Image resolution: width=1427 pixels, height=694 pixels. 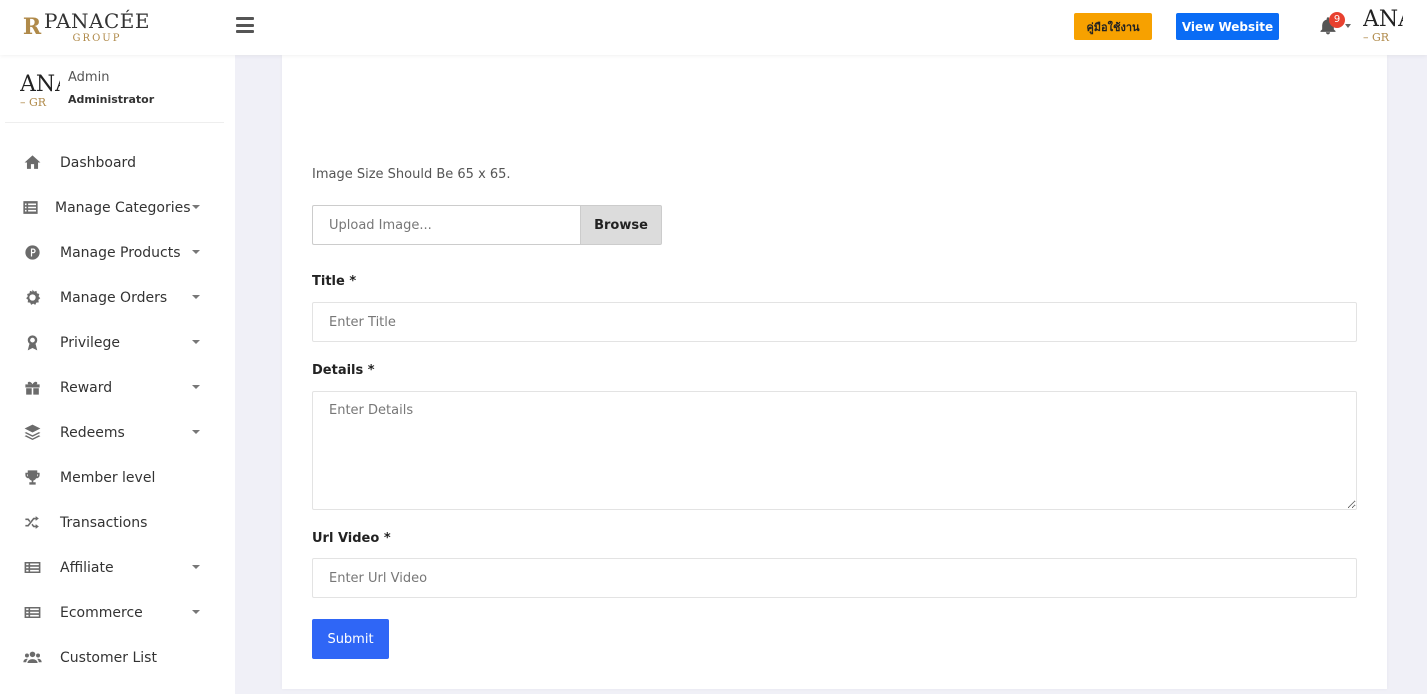 I want to click on image-size-hint: Image Size Should Be 65 x 65., so click(x=411, y=174).